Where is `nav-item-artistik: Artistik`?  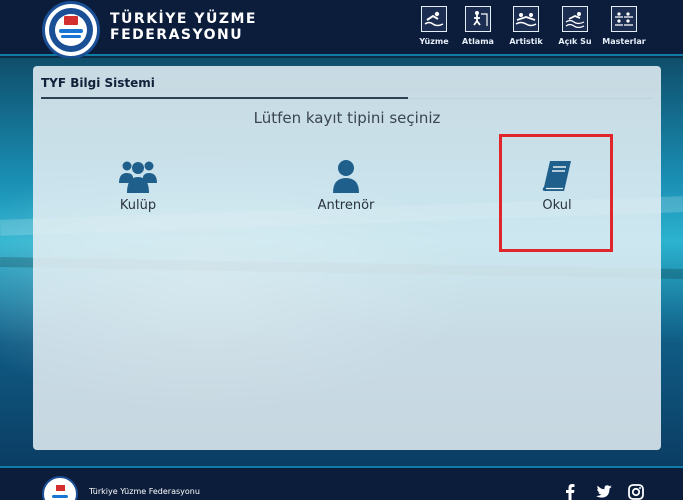
nav-item-artistik: Artistik is located at coordinates (526, 26).